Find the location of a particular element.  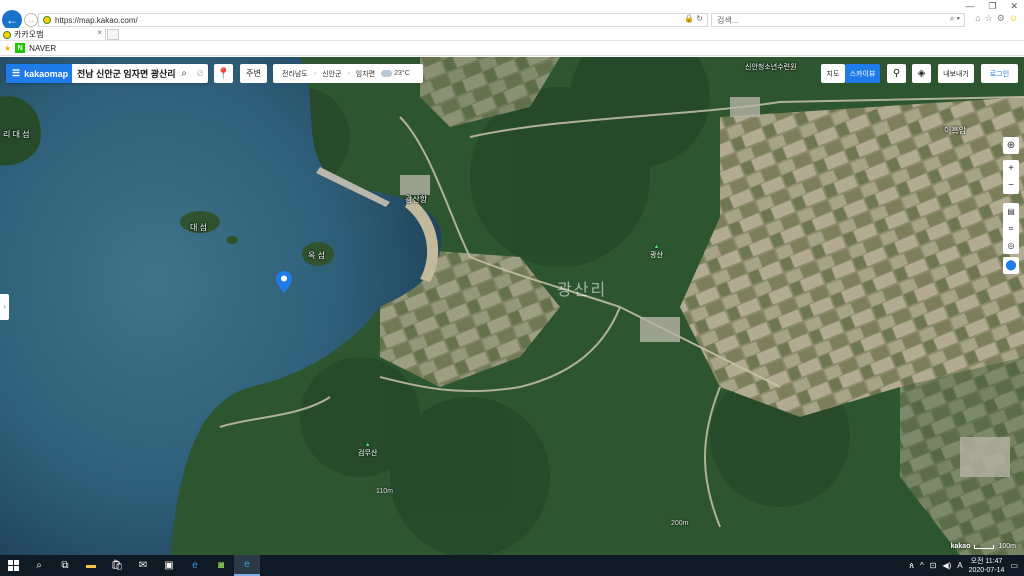

store-icon: 🛍 is located at coordinates (117, 565).